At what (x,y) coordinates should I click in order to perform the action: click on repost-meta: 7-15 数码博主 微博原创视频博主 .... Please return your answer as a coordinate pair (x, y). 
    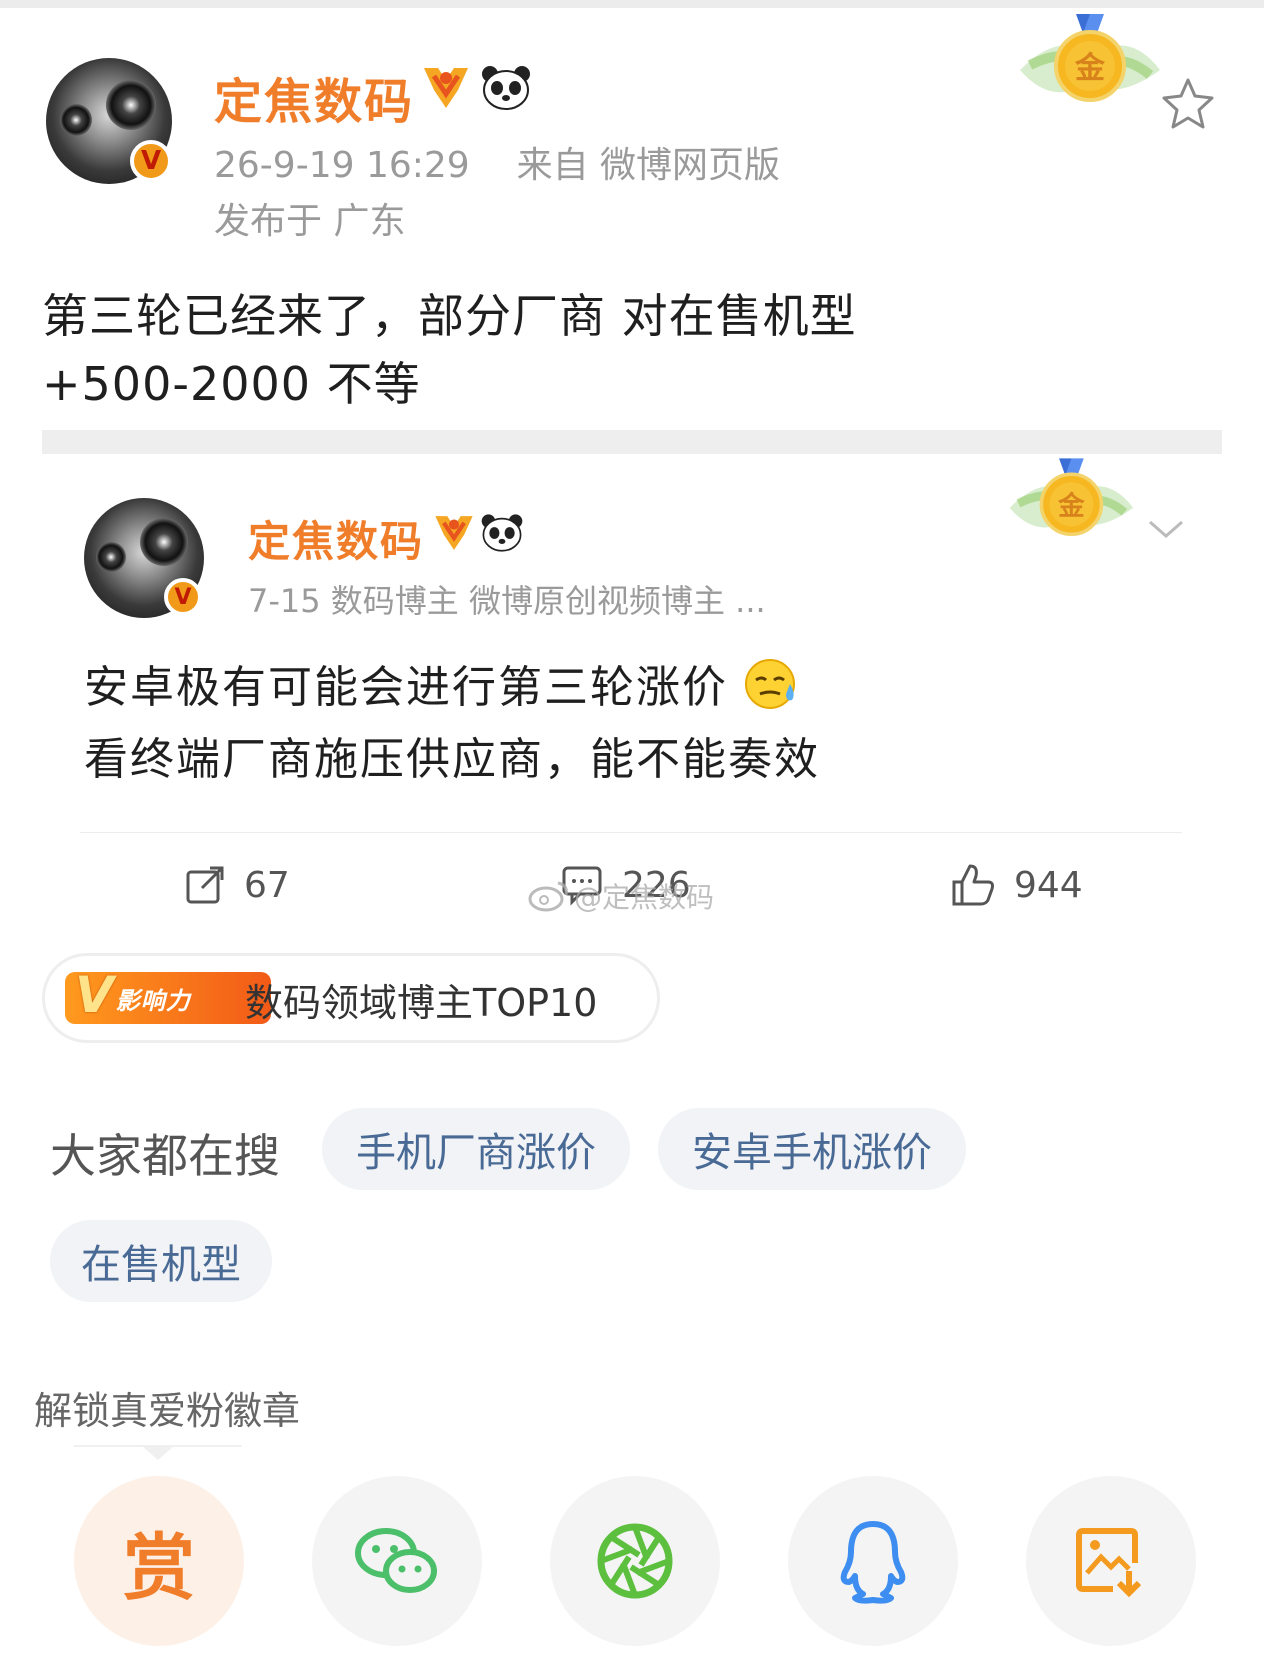
    Looking at the image, I should click on (507, 601).